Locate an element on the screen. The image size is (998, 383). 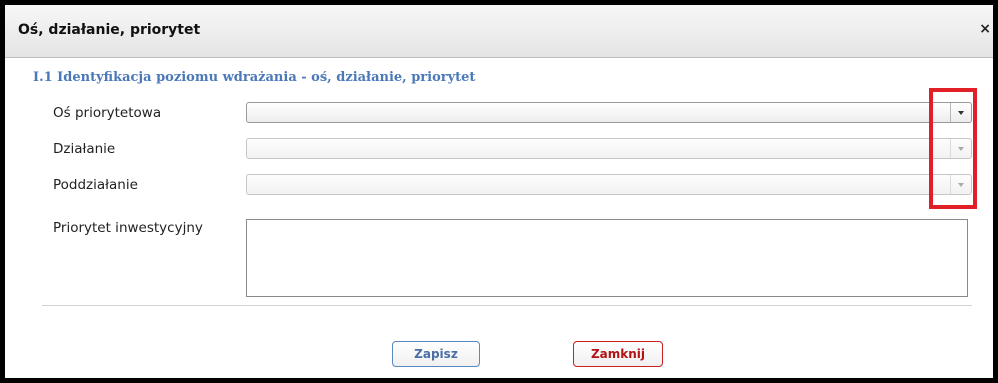
poddzialanie-select is located at coordinates (609, 184).